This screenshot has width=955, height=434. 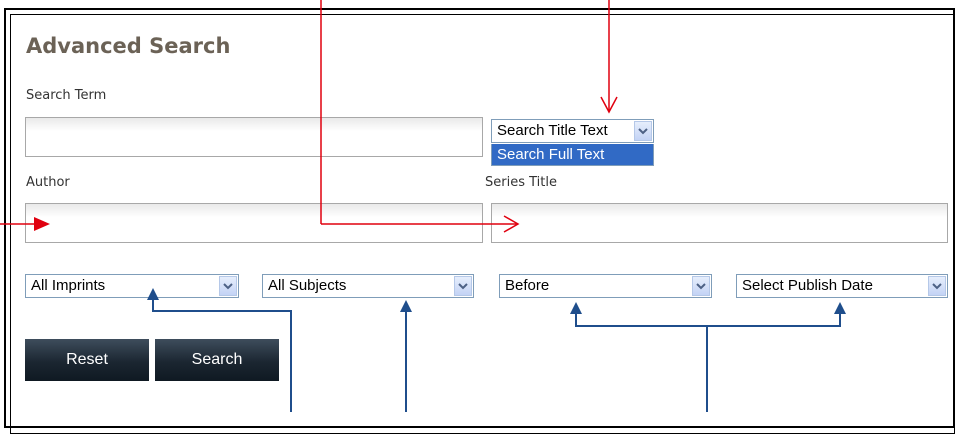 I want to click on blue-arrow-subjects, so click(x=406, y=356).